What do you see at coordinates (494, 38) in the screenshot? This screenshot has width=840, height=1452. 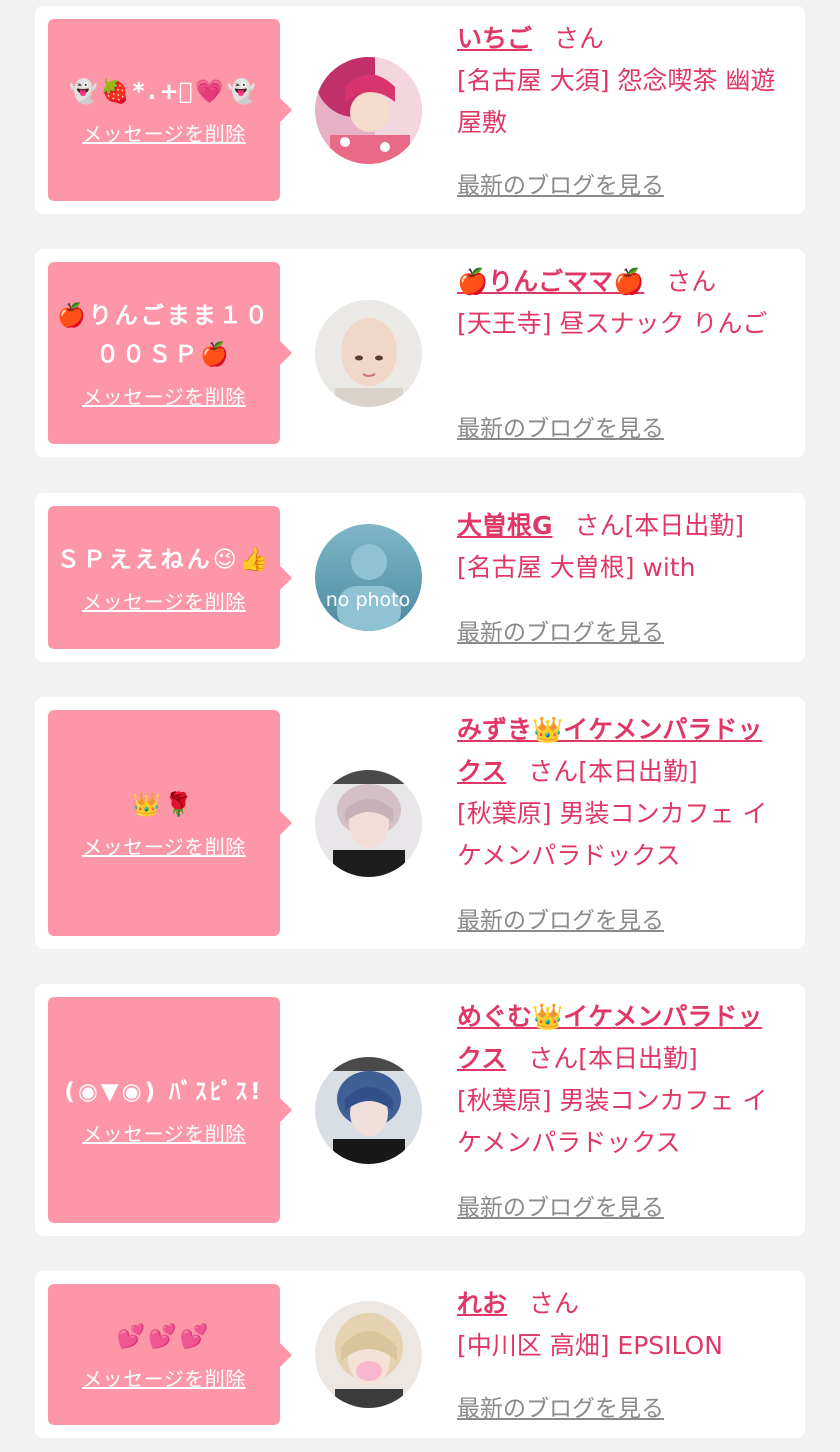 I see `sender-name: いちご` at bounding box center [494, 38].